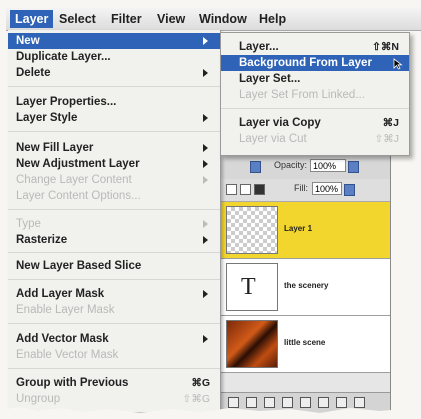 Image resolution: width=421 pixels, height=419 pixels. Describe the element at coordinates (210, 413) in the screenshot. I see `torn-page-edge` at that location.